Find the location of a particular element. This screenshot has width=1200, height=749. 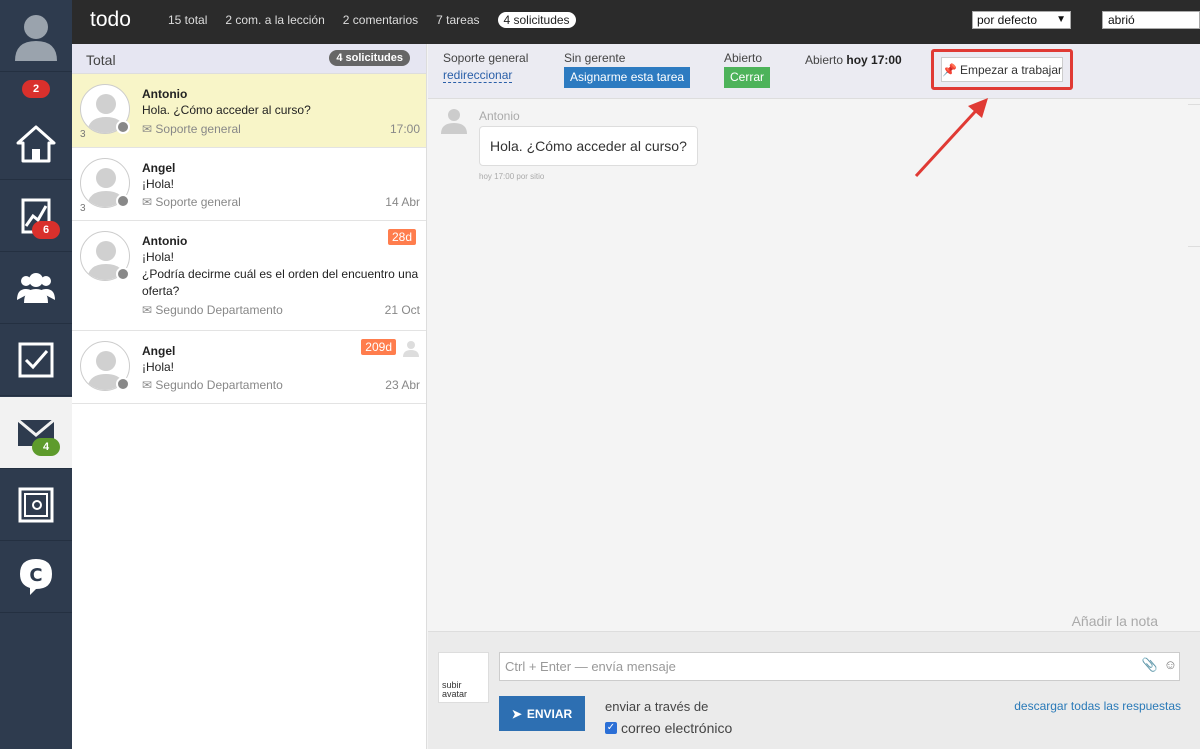

request-time: 23 Abr is located at coordinates (402, 385).